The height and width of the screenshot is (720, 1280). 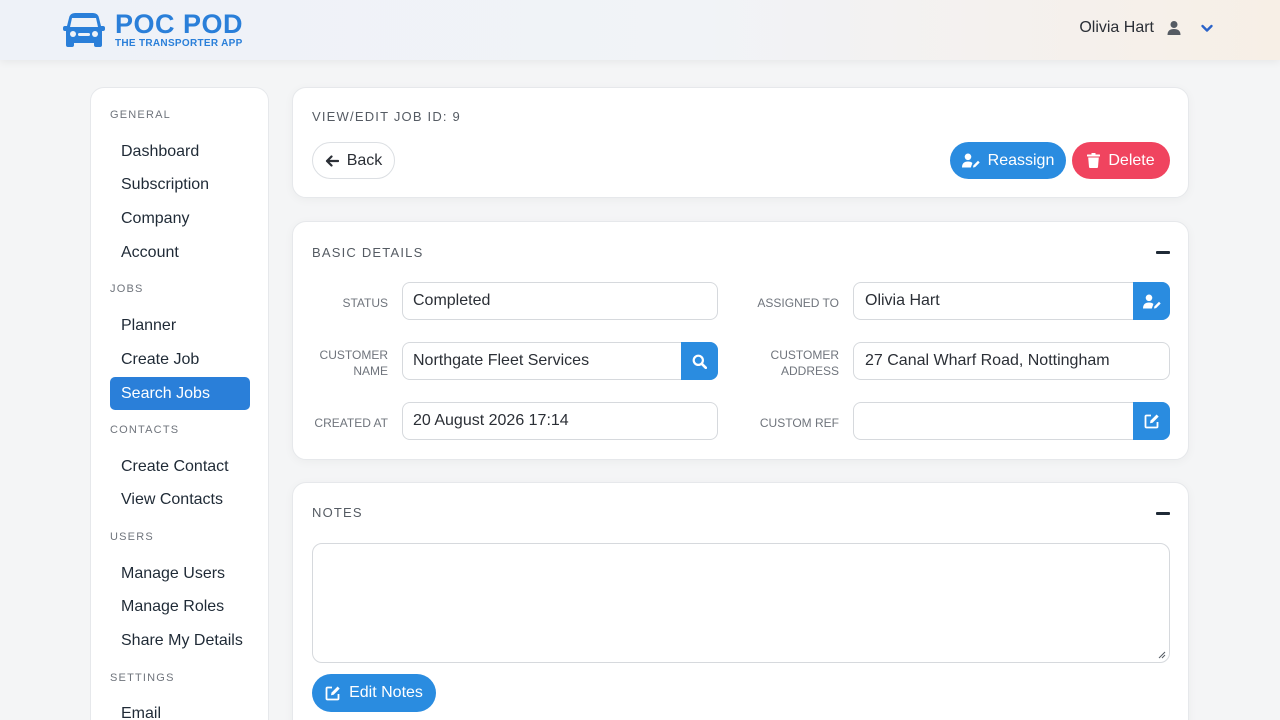 What do you see at coordinates (1011, 421) in the screenshot?
I see `custom-ref-field` at bounding box center [1011, 421].